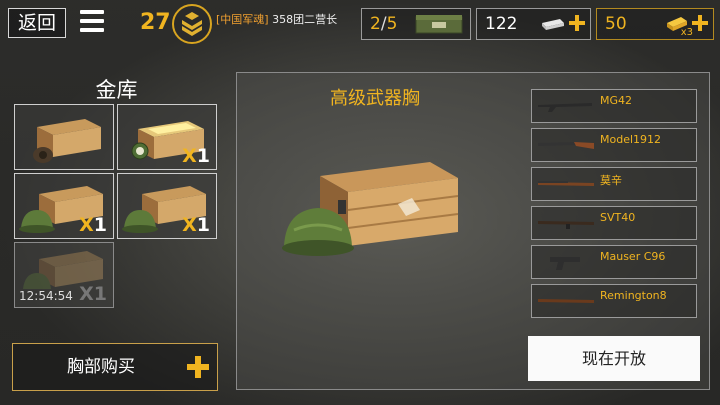 Image resolution: width=720 pixels, height=405 pixels. What do you see at coordinates (392, 24) in the screenshot?
I see `crate-max: 5` at bounding box center [392, 24].